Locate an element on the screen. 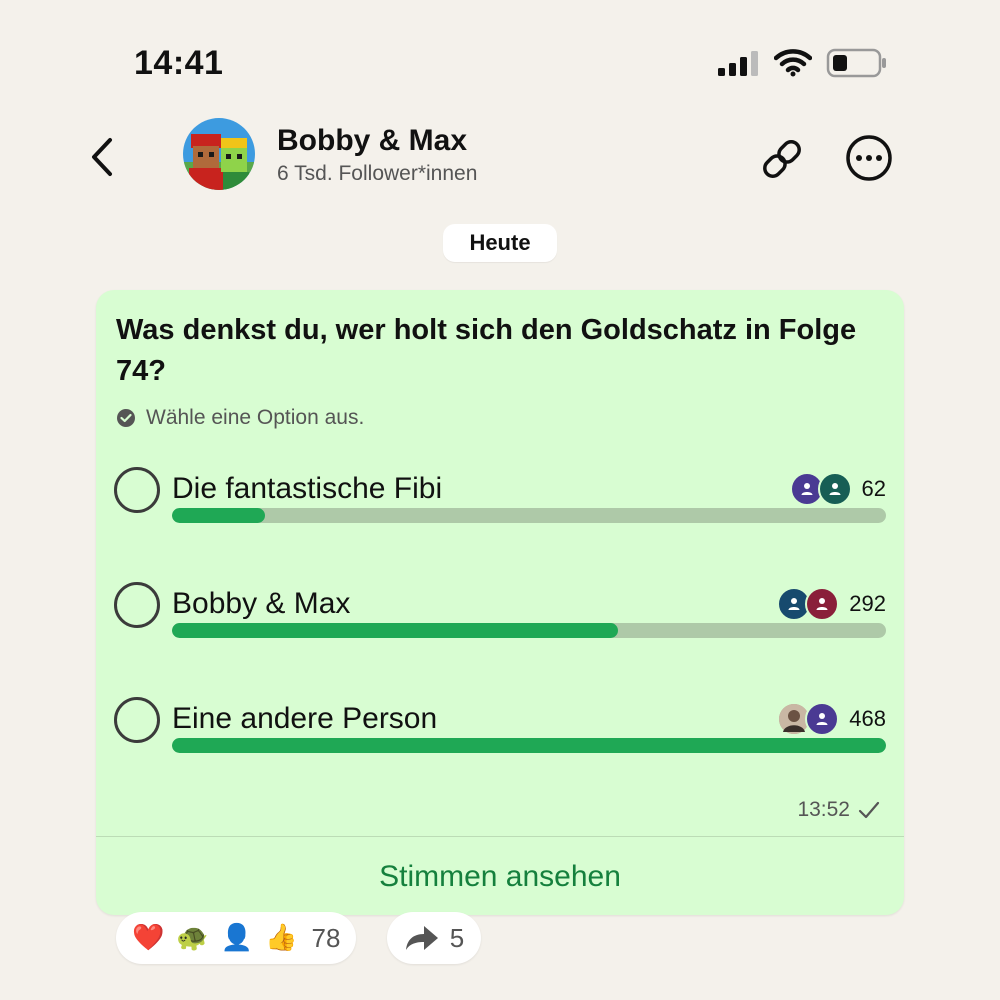  view-votes-button: Stimmen ansehen is located at coordinates (500, 876).